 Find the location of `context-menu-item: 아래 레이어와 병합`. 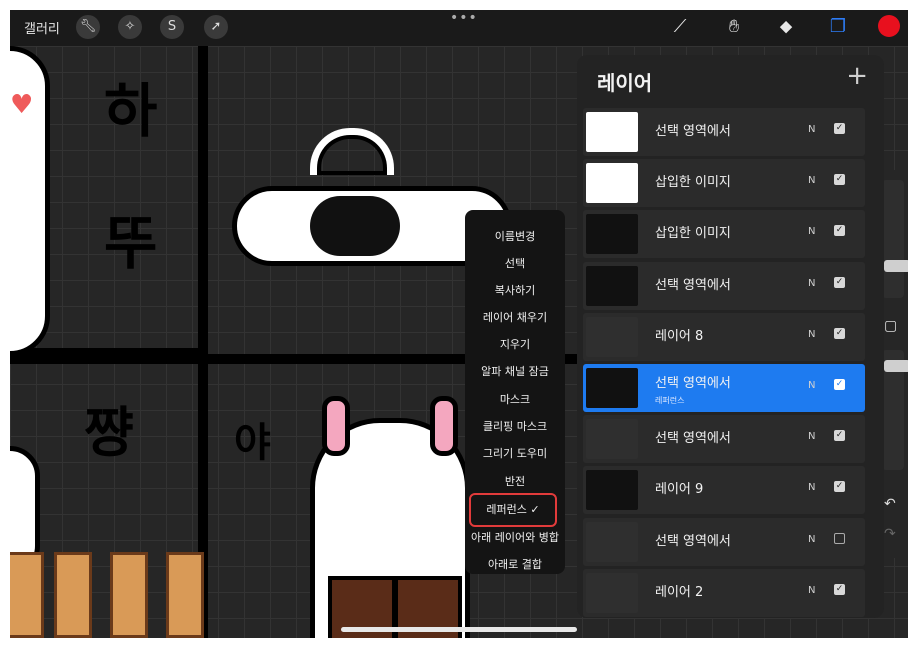

context-menu-item: 아래 레이어와 병합 is located at coordinates (515, 537).